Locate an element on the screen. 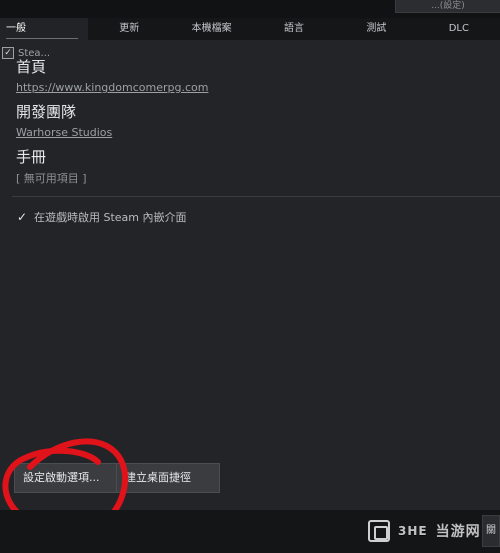  watermark-logo-text: 3HE is located at coordinates (413, 531).